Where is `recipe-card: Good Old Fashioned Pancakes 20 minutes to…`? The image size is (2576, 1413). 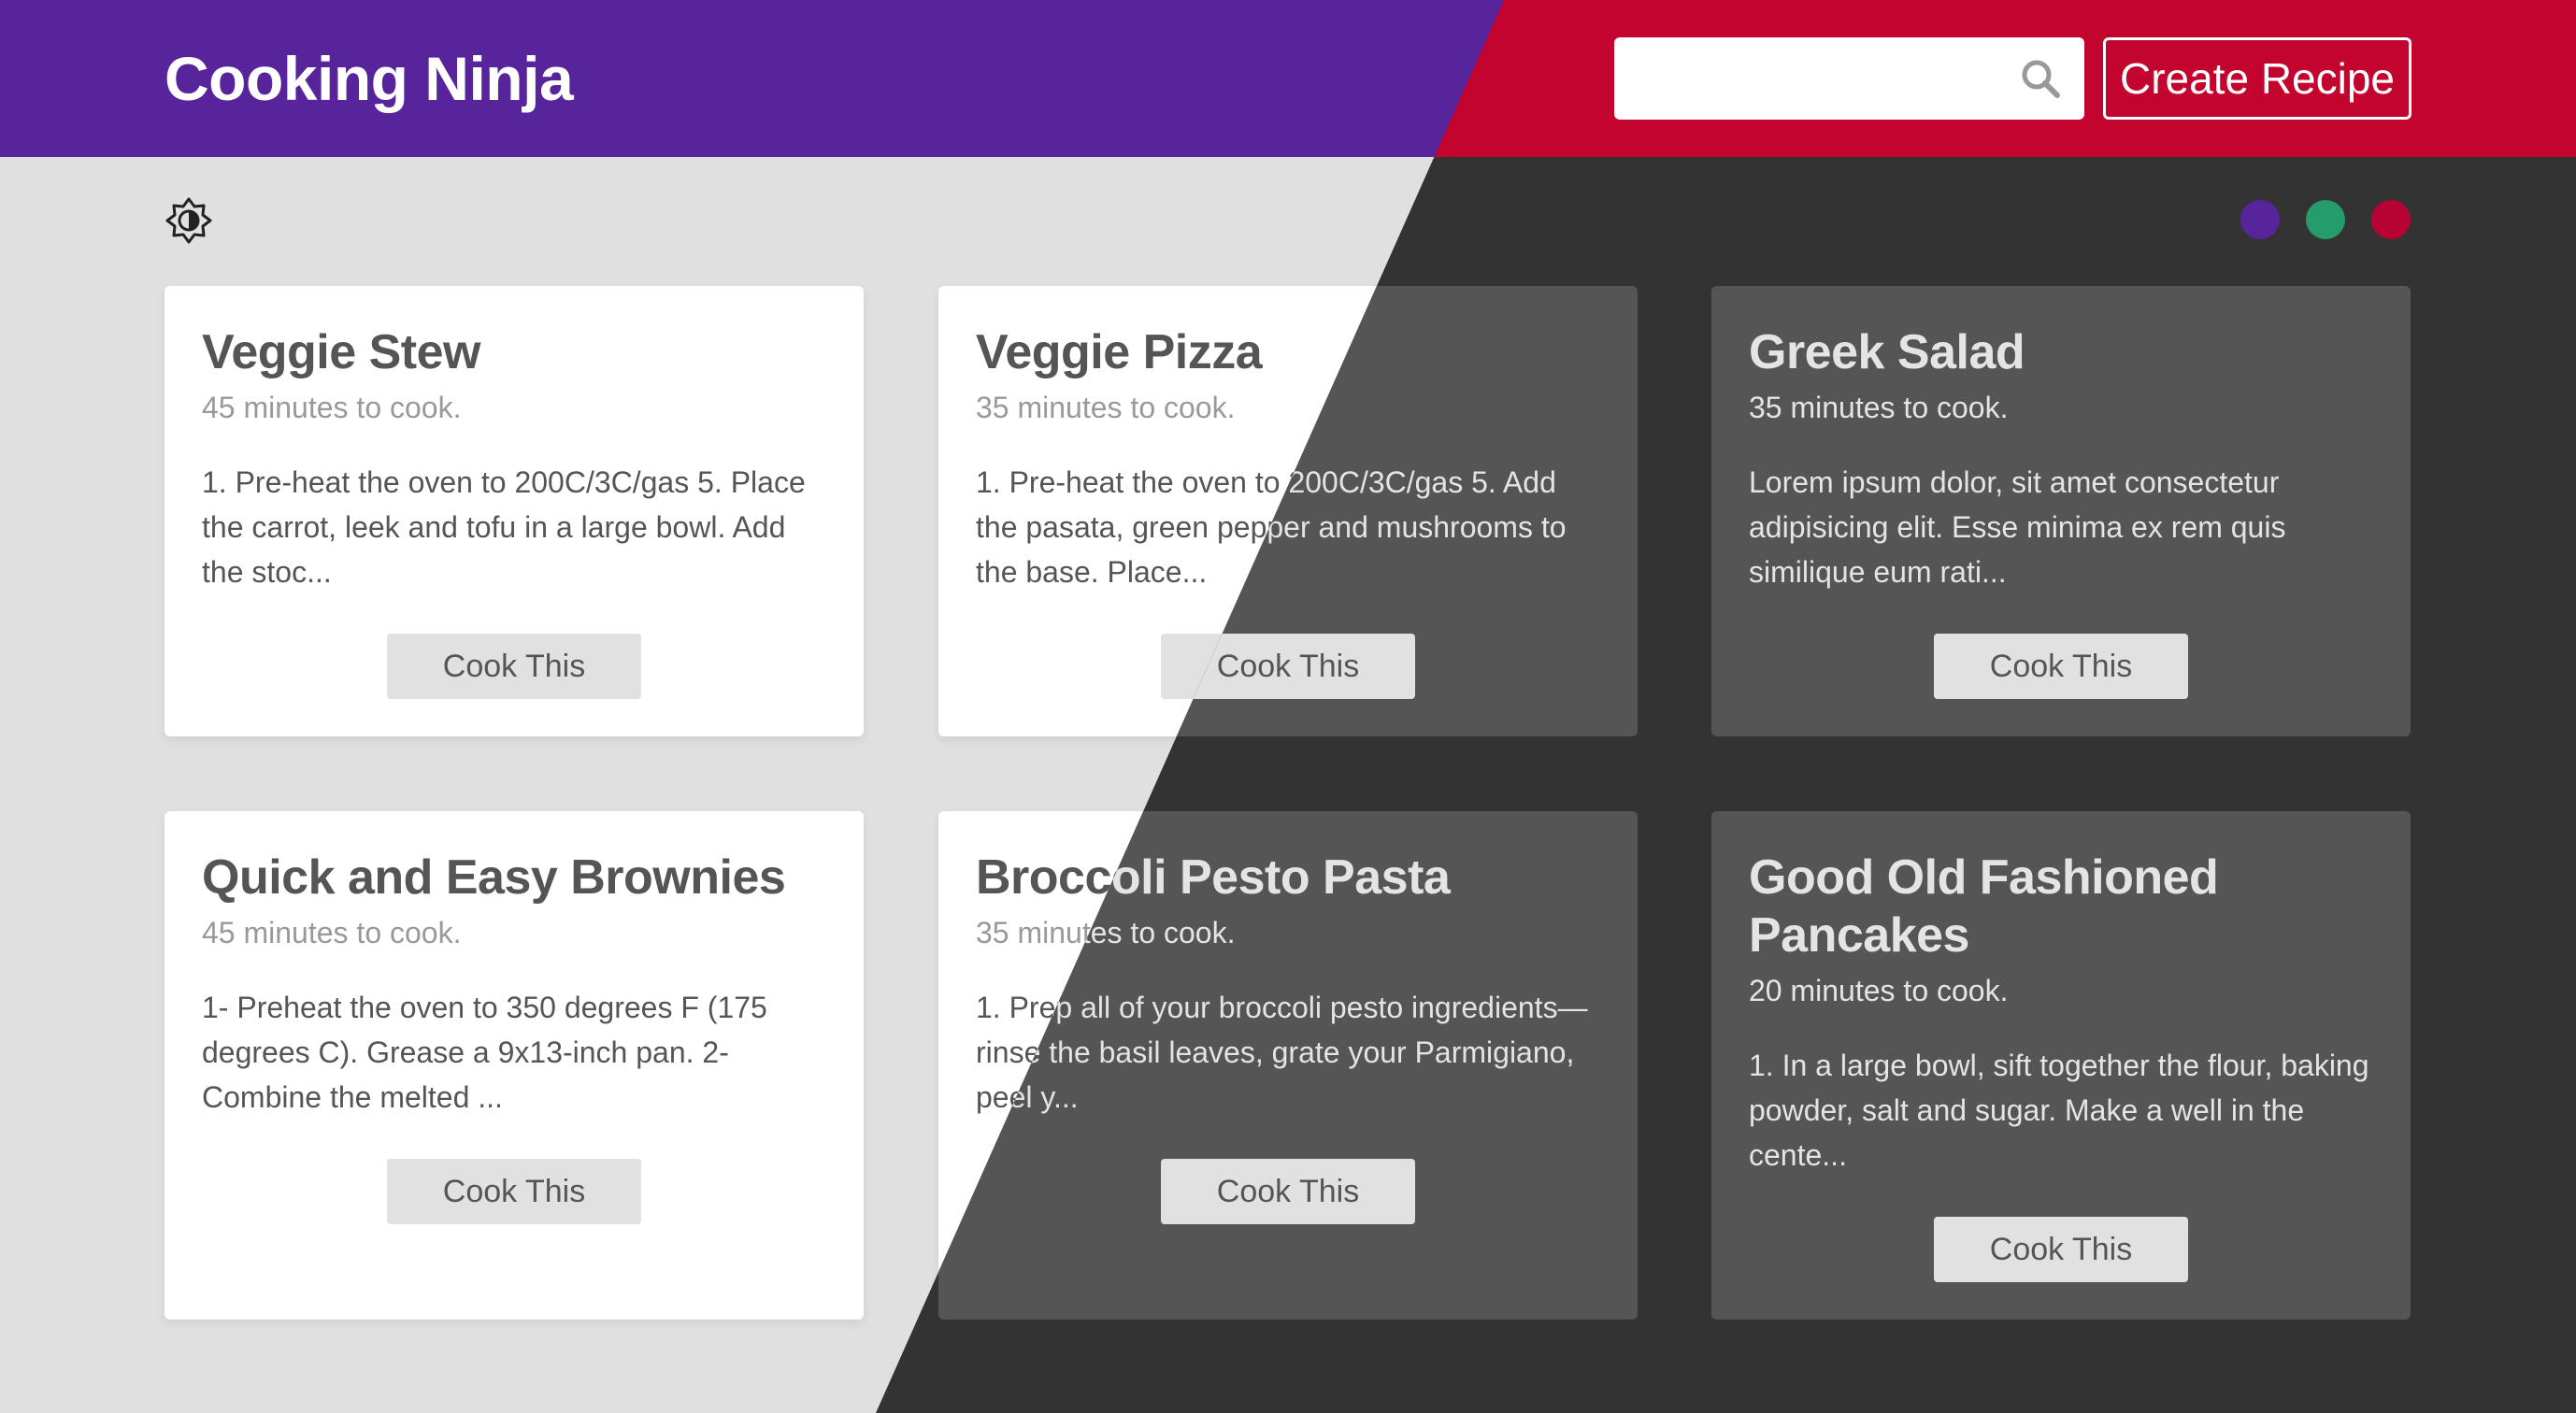
recipe-card: Good Old Fashioned Pancakes 20 minutes to… is located at coordinates (2061, 1065).